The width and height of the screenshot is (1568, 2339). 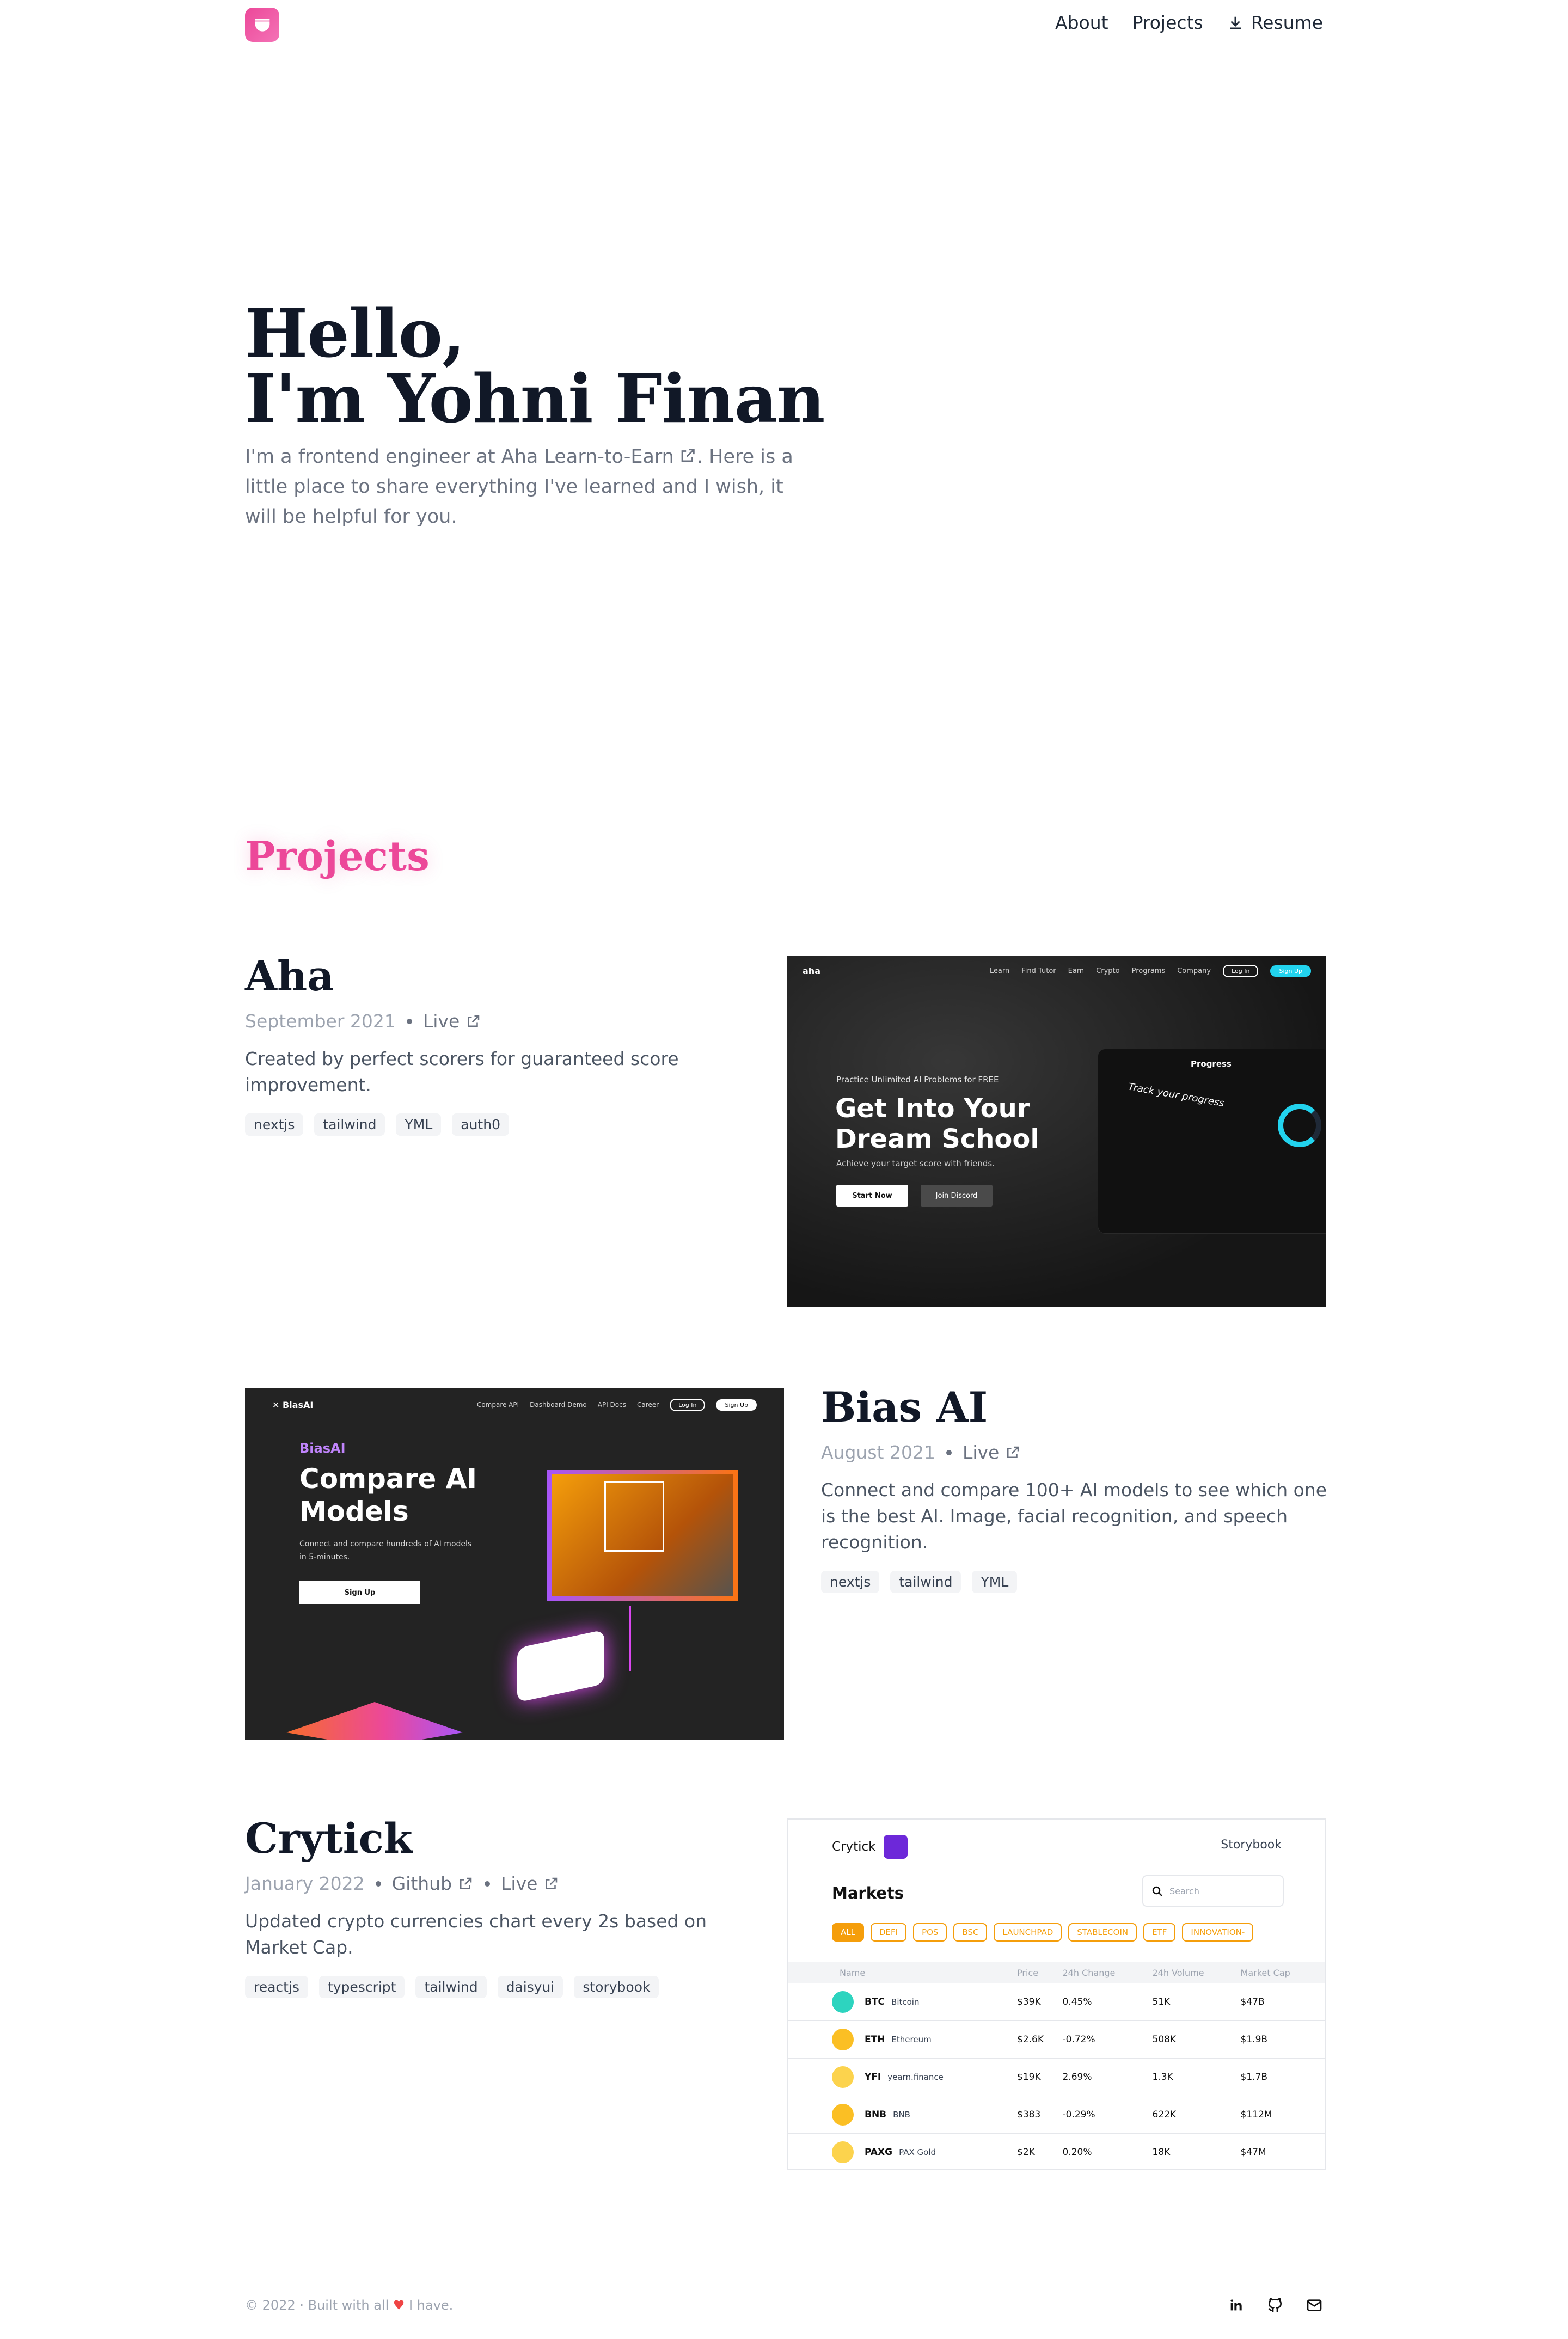 What do you see at coordinates (970, 1932) in the screenshot?
I see `filter-chip: BSC` at bounding box center [970, 1932].